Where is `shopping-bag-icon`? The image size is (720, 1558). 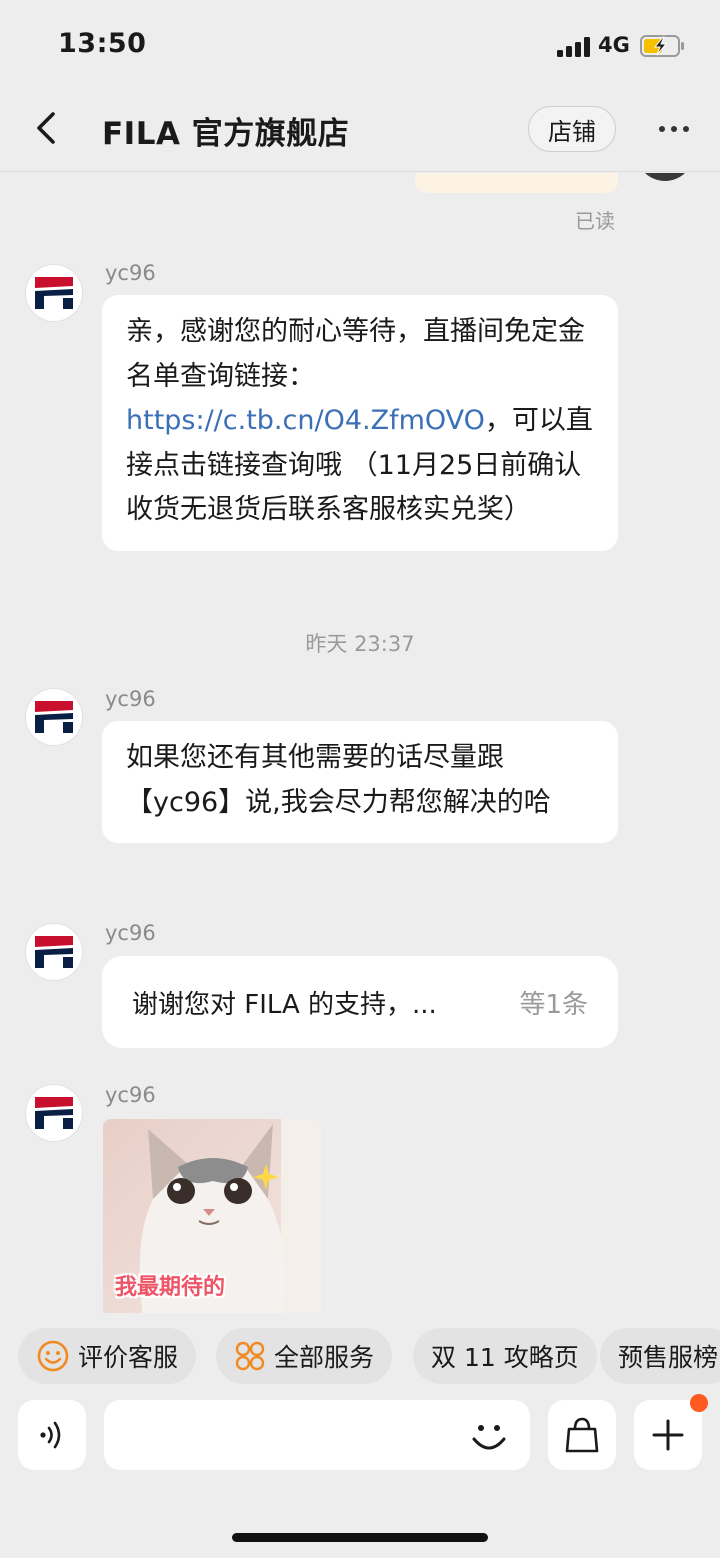 shopping-bag-icon is located at coordinates (582, 1435).